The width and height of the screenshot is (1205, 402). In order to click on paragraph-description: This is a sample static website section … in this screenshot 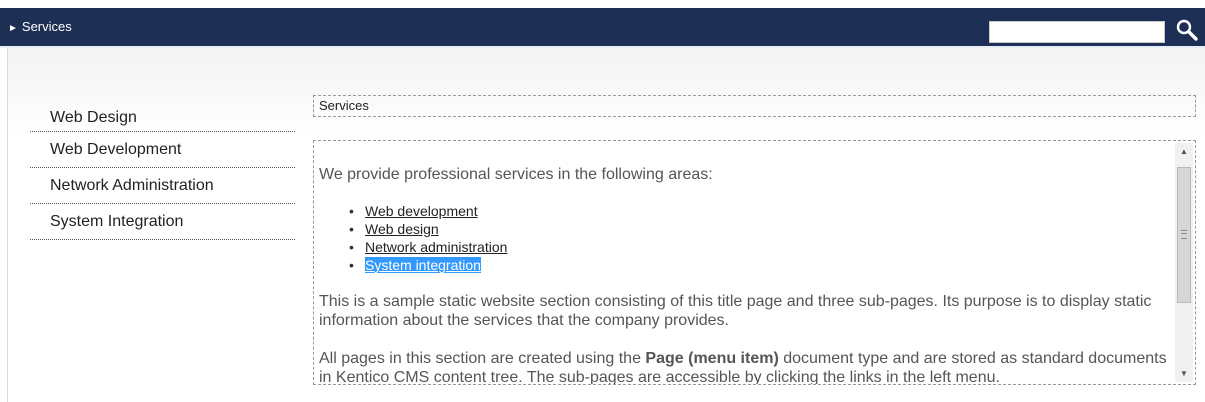, I will do `click(735, 311)`.